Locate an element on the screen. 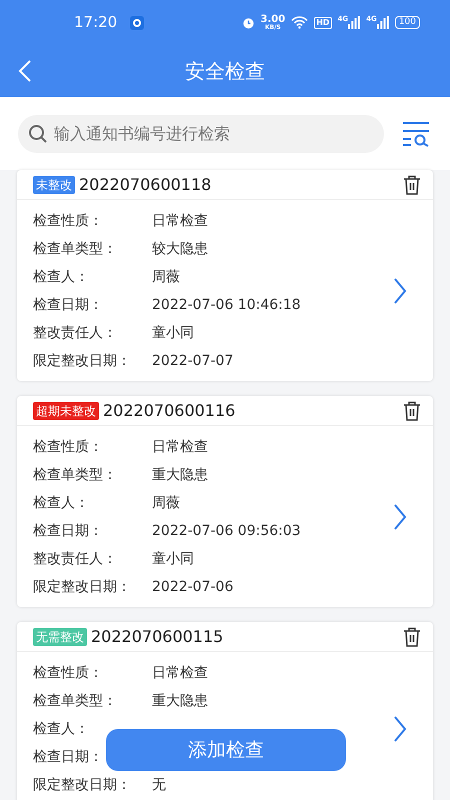 The width and height of the screenshot is (450, 800). field-value: 2022-07-07 is located at coordinates (193, 361).